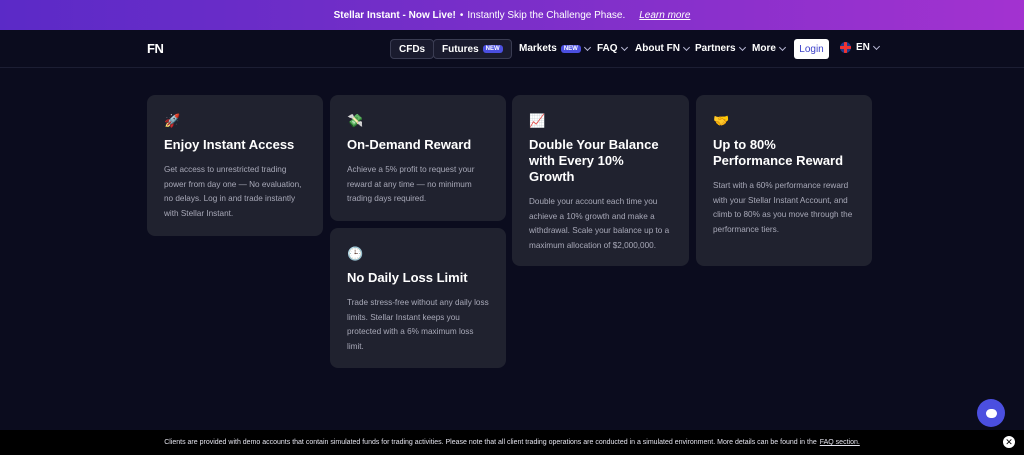  I want to click on futures-button: Futures NEW, so click(472, 49).